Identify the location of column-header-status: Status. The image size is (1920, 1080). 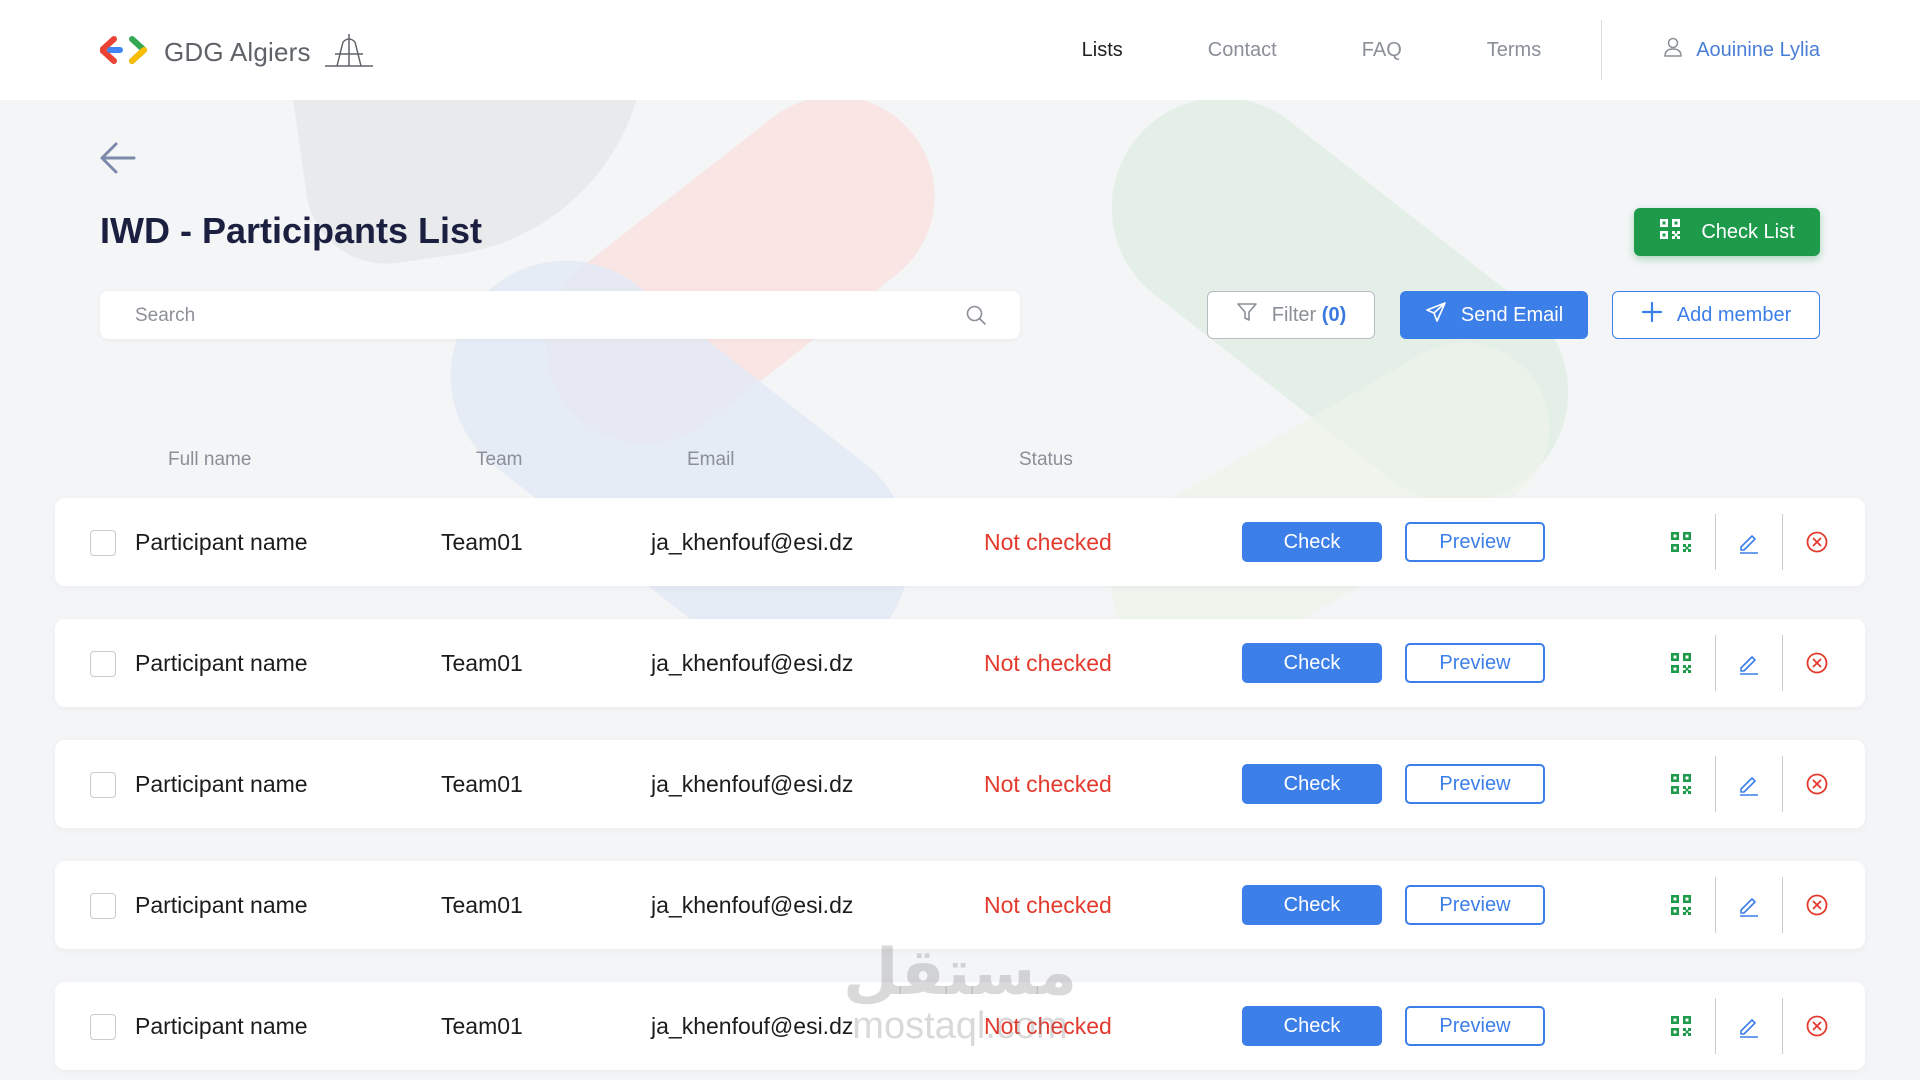
(1046, 460).